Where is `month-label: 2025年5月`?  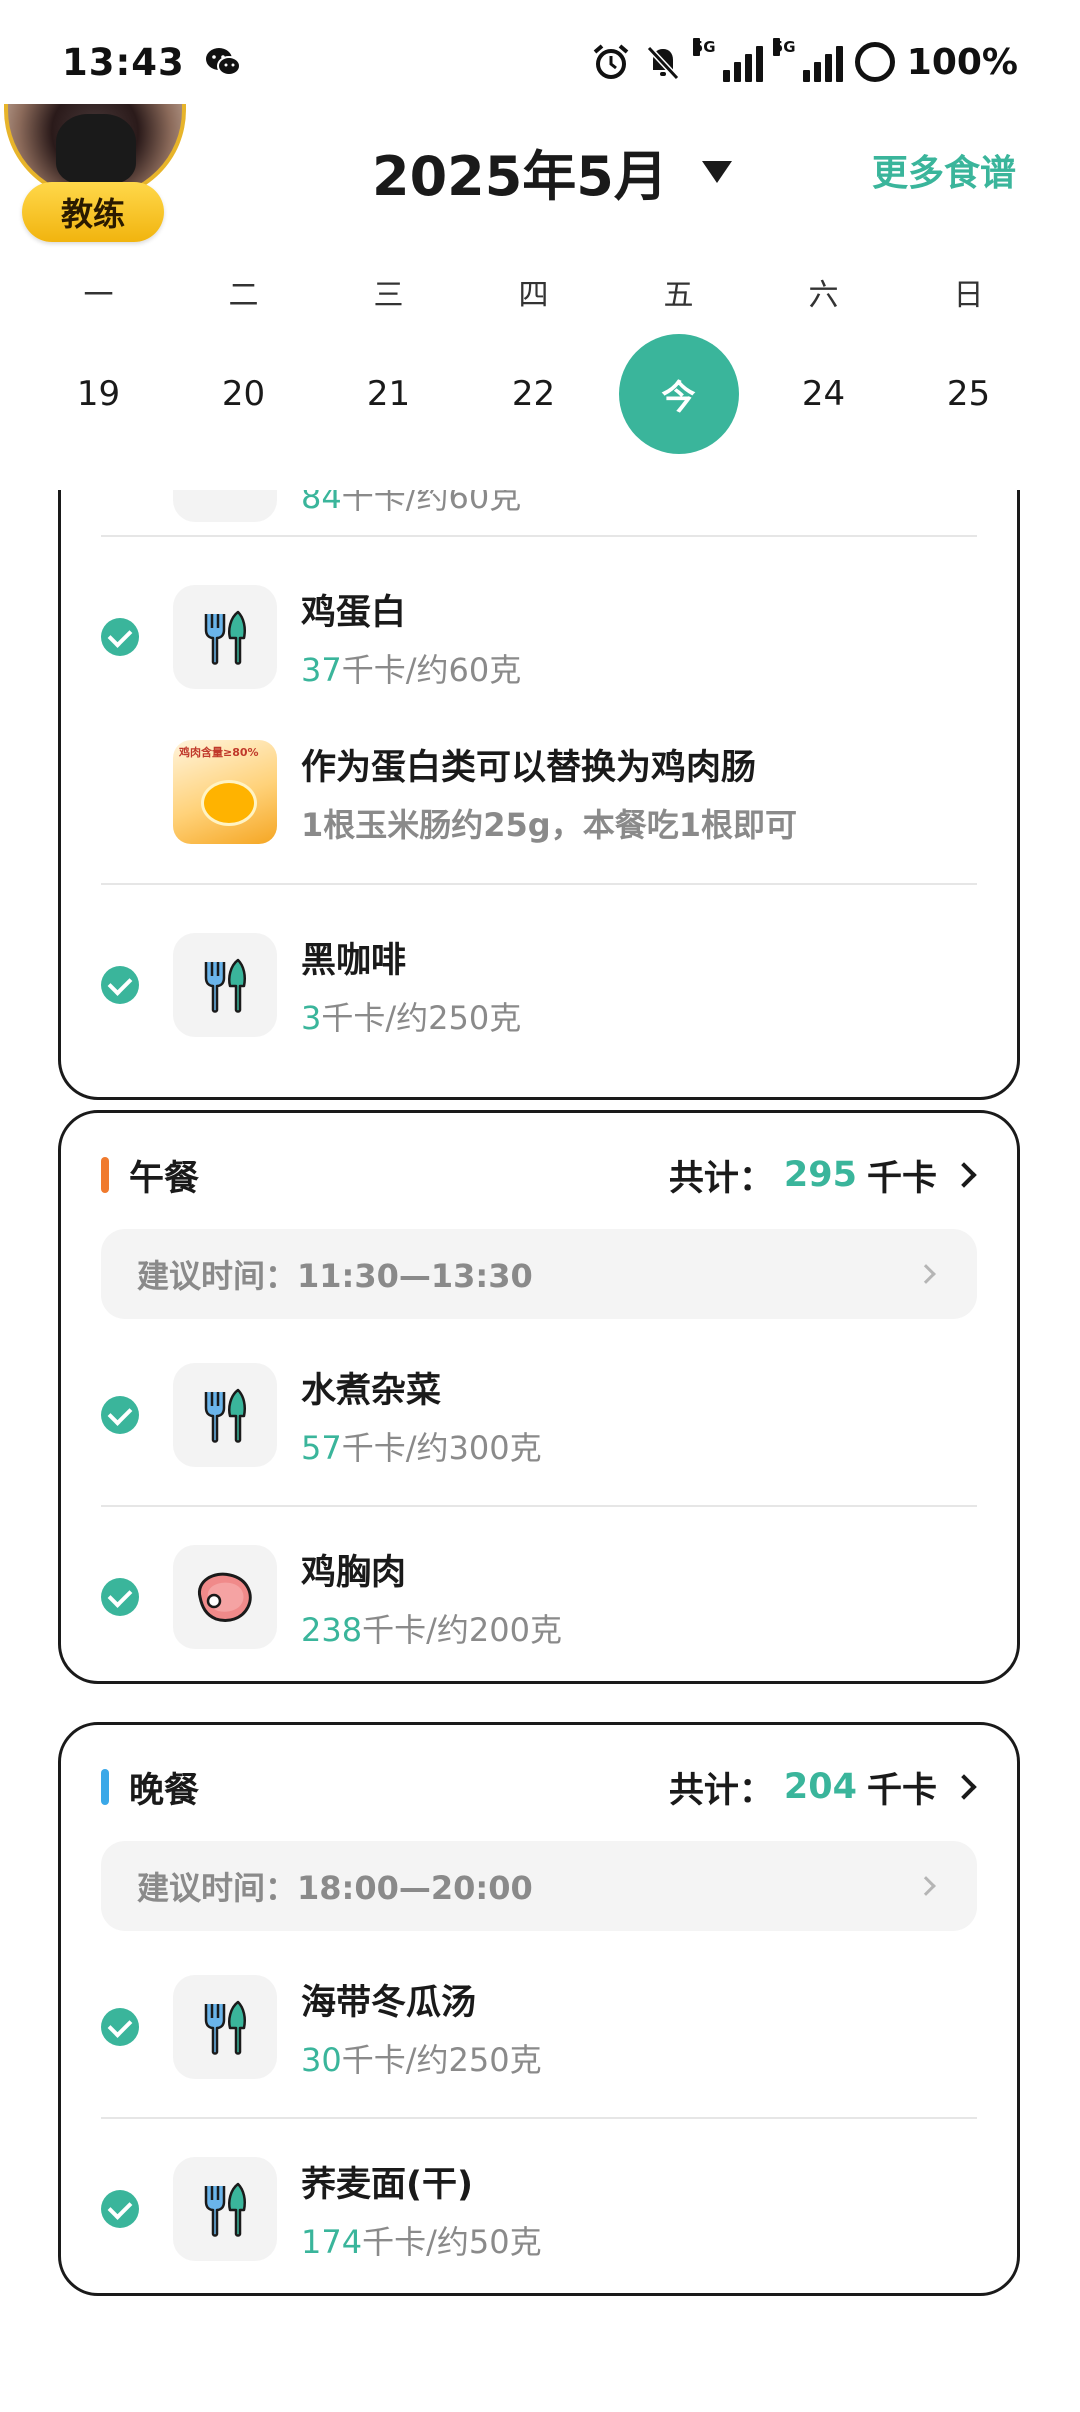
month-label: 2025年5月 is located at coordinates (520, 176).